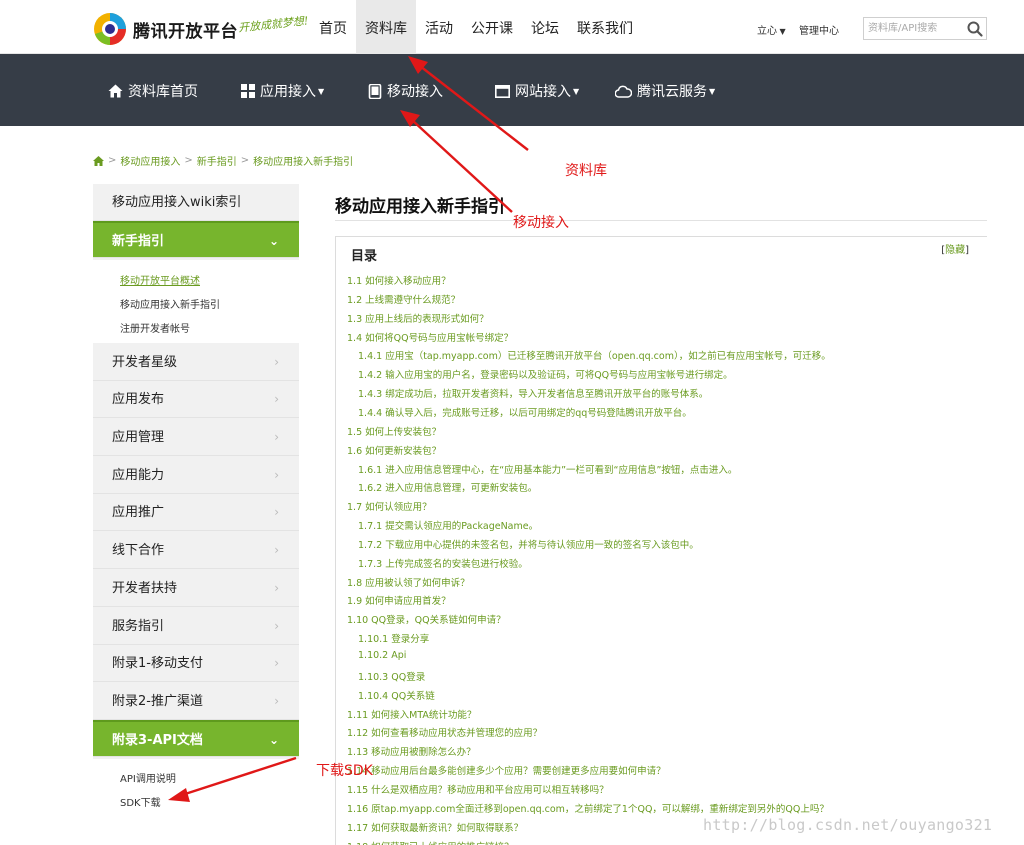 This screenshot has height=845, width=1024. I want to click on search-box, so click(925, 28).